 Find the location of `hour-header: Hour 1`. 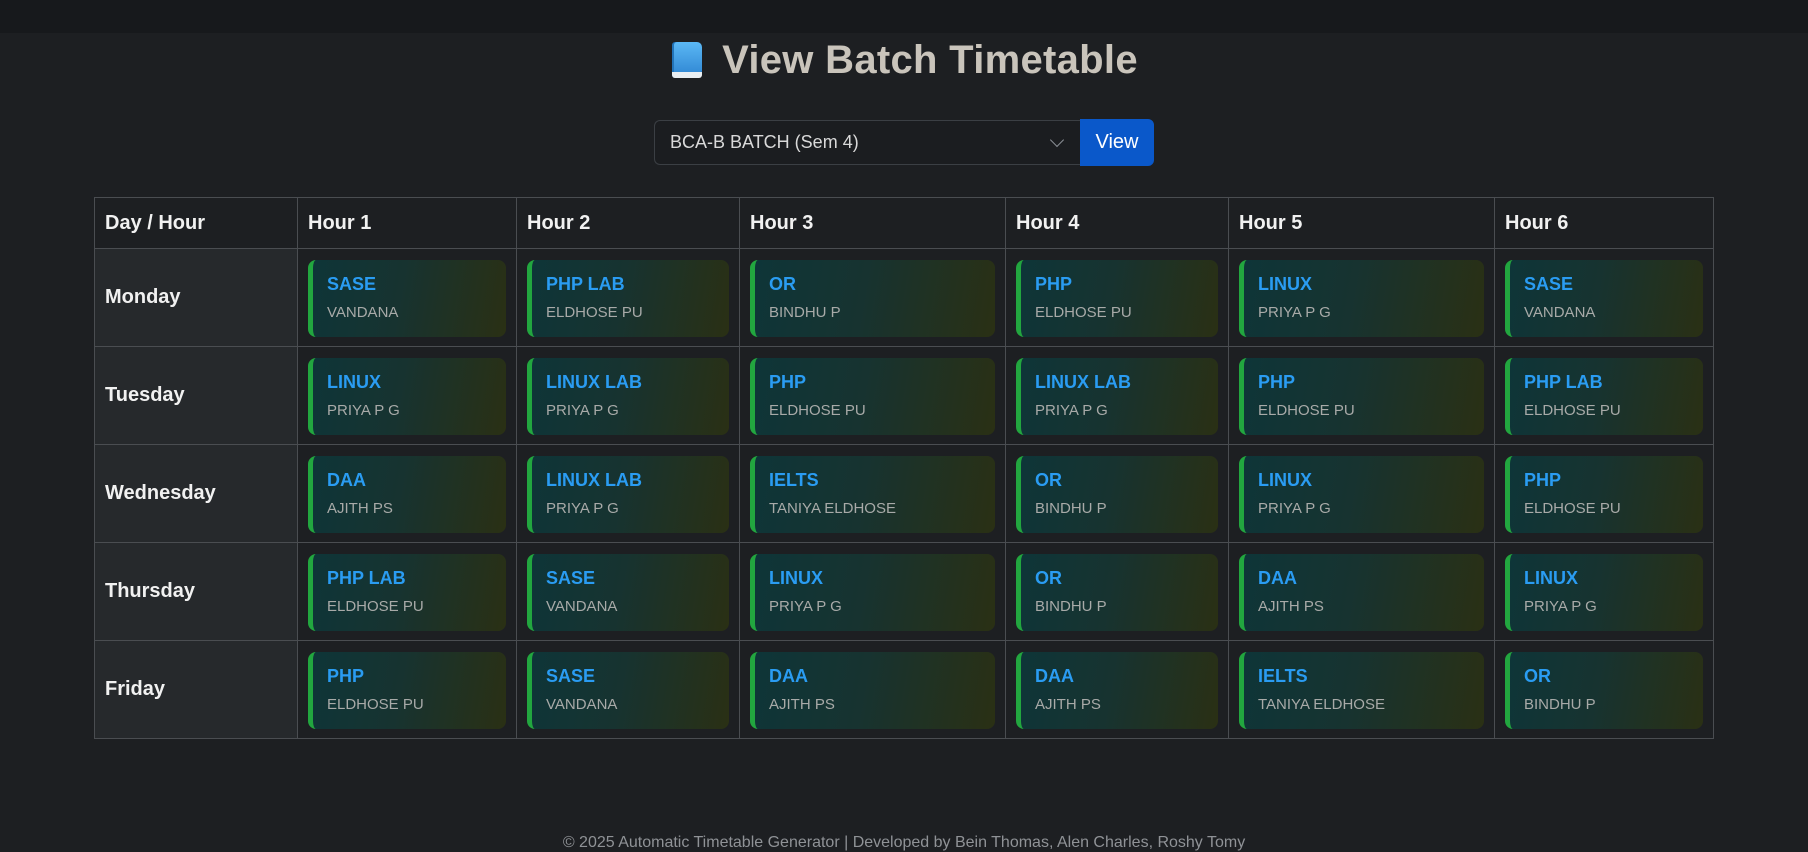

hour-header: Hour 1 is located at coordinates (407, 223).